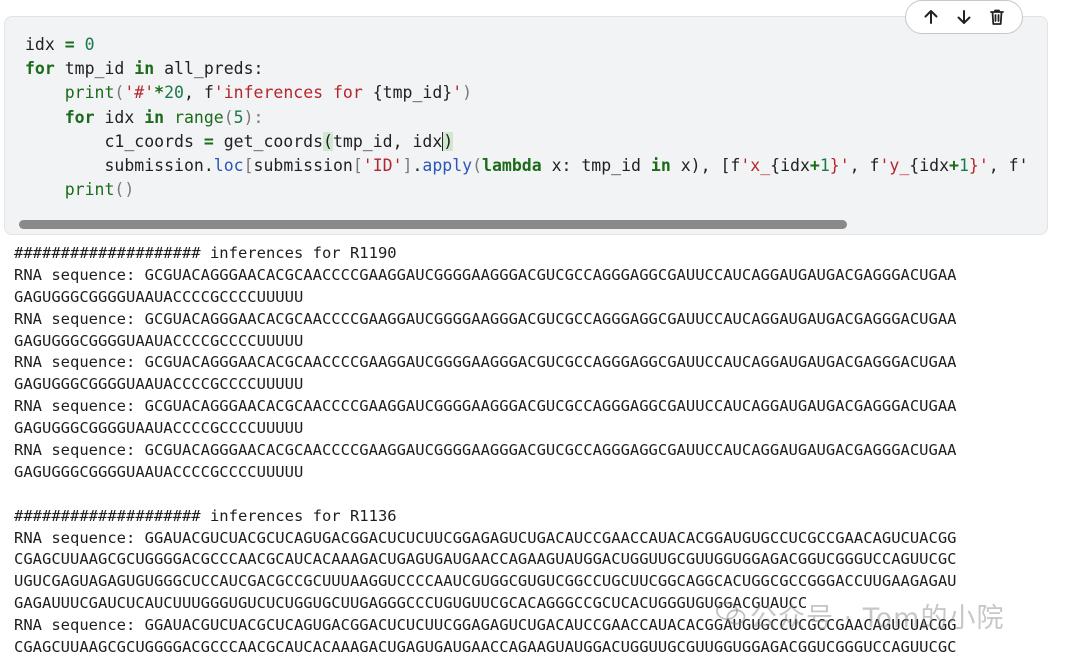 The image size is (1080, 663). I want to click on watermark: 公众号 · Tom的小院, so click(877, 618).